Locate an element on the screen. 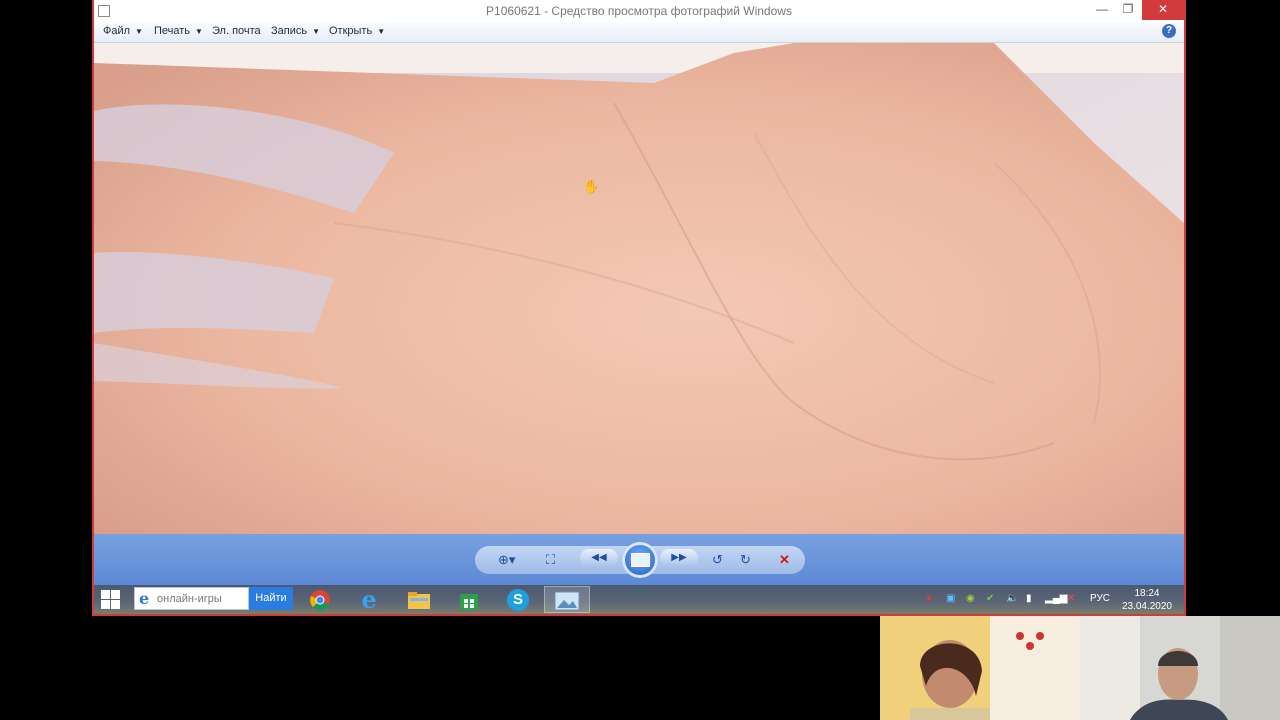 The height and width of the screenshot is (720, 1280). chrome-icon is located at coordinates (320, 599).